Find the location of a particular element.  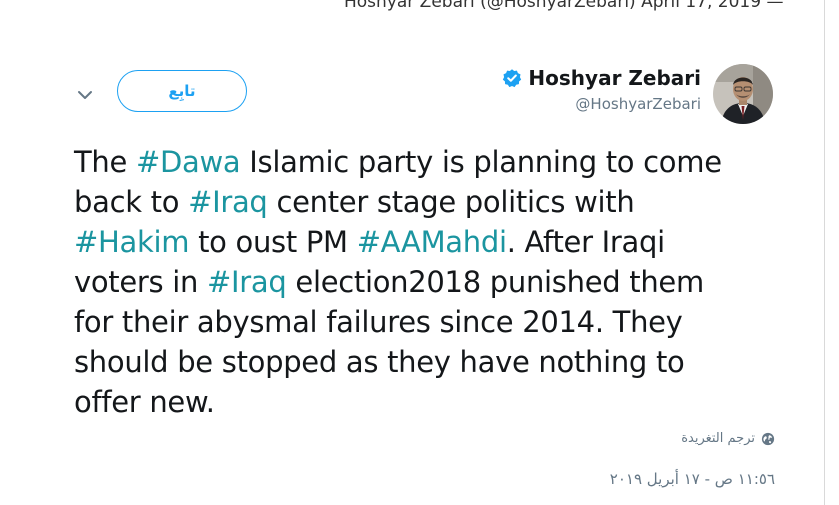

tweet-line: #Hakim to oust PM #AAMahdi. After Iraqi is located at coordinates (434, 242).